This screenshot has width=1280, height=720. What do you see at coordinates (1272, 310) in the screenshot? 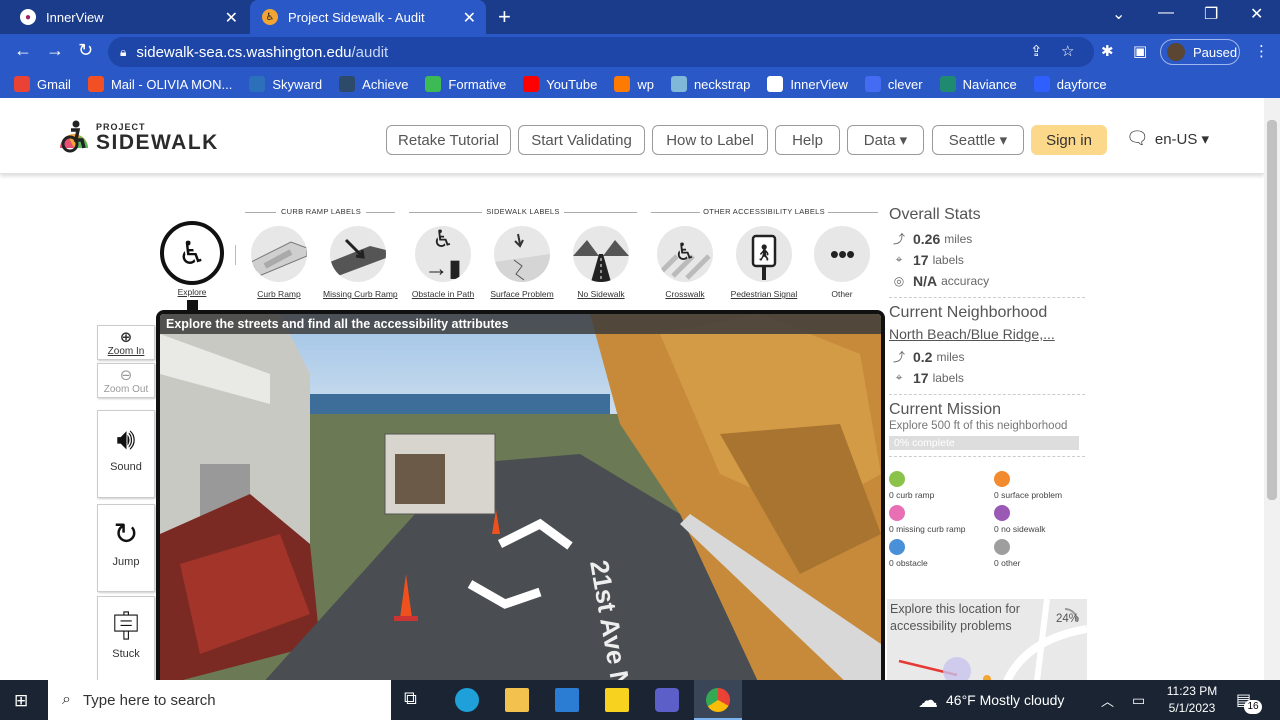
I see `scrollbar-thumb` at bounding box center [1272, 310].